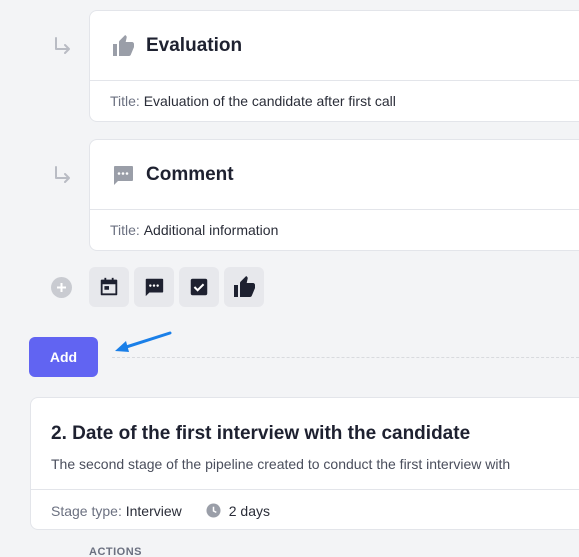 The height and width of the screenshot is (557, 579). I want to click on card-title: Comment, so click(190, 174).